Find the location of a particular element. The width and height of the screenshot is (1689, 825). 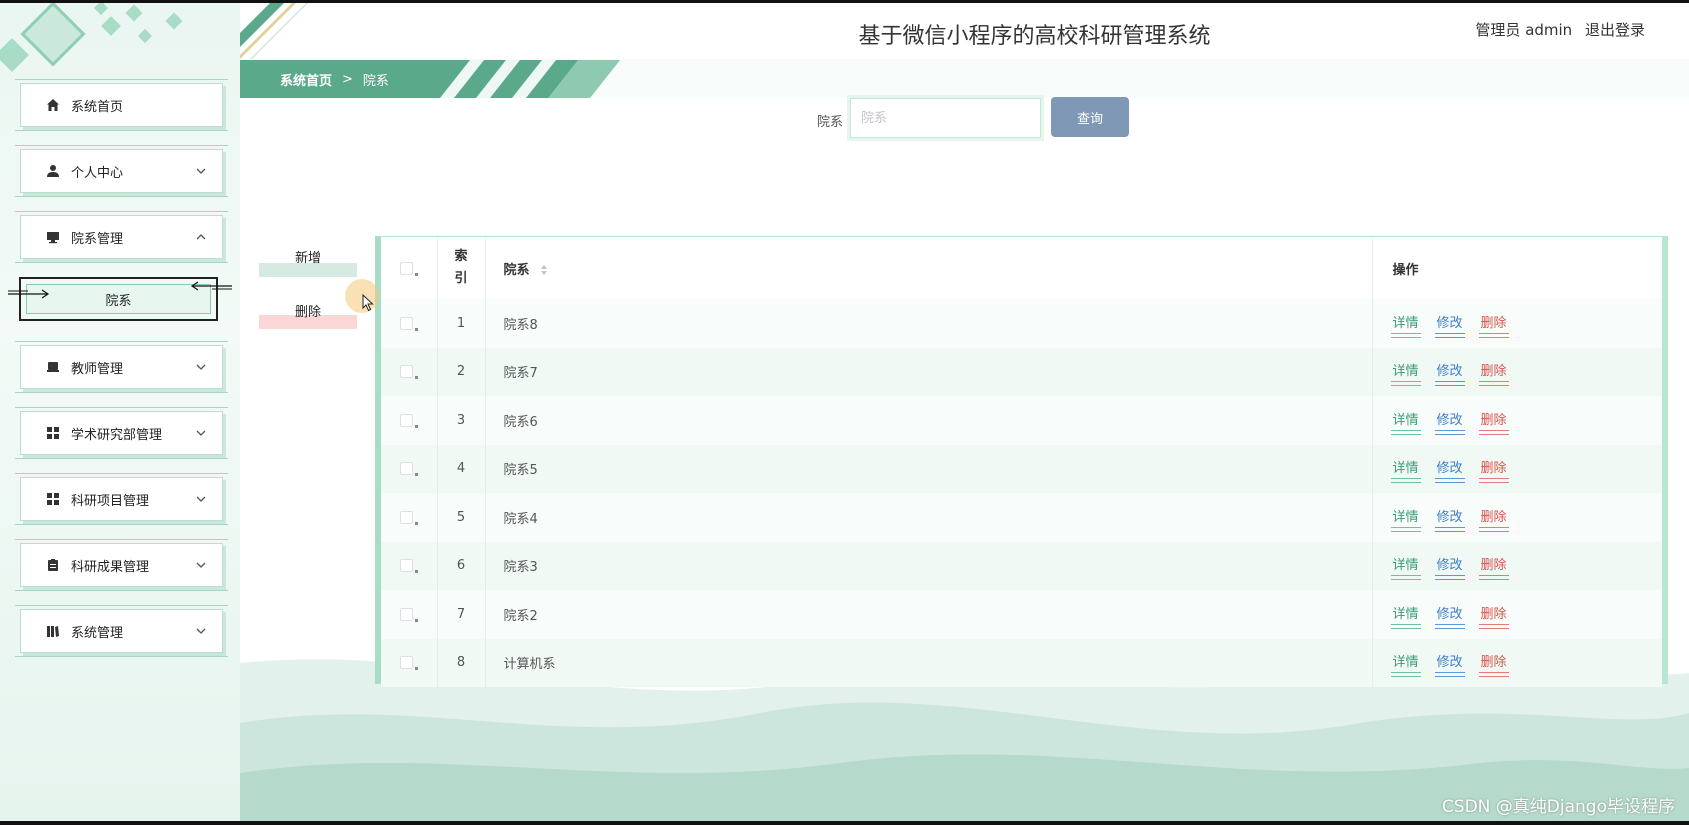

decorative-stripes is located at coordinates (530, 79).